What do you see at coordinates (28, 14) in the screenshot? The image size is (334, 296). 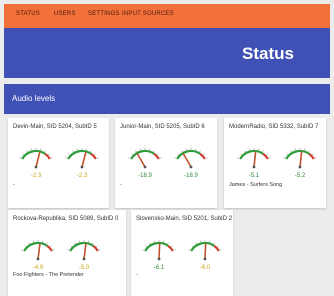 I see `nav-item-status: STATUS` at bounding box center [28, 14].